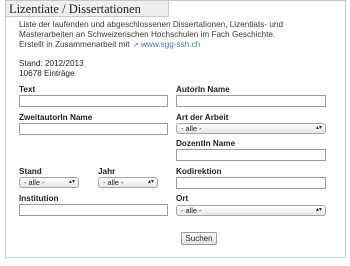 Image resolution: width=350 pixels, height=266 pixels. Describe the element at coordinates (202, 117) in the screenshot. I see `art-label: Art der Arbeit` at that location.